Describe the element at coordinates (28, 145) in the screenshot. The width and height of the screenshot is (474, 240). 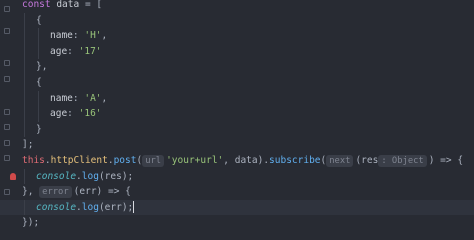
I see `code-token: ];` at that location.